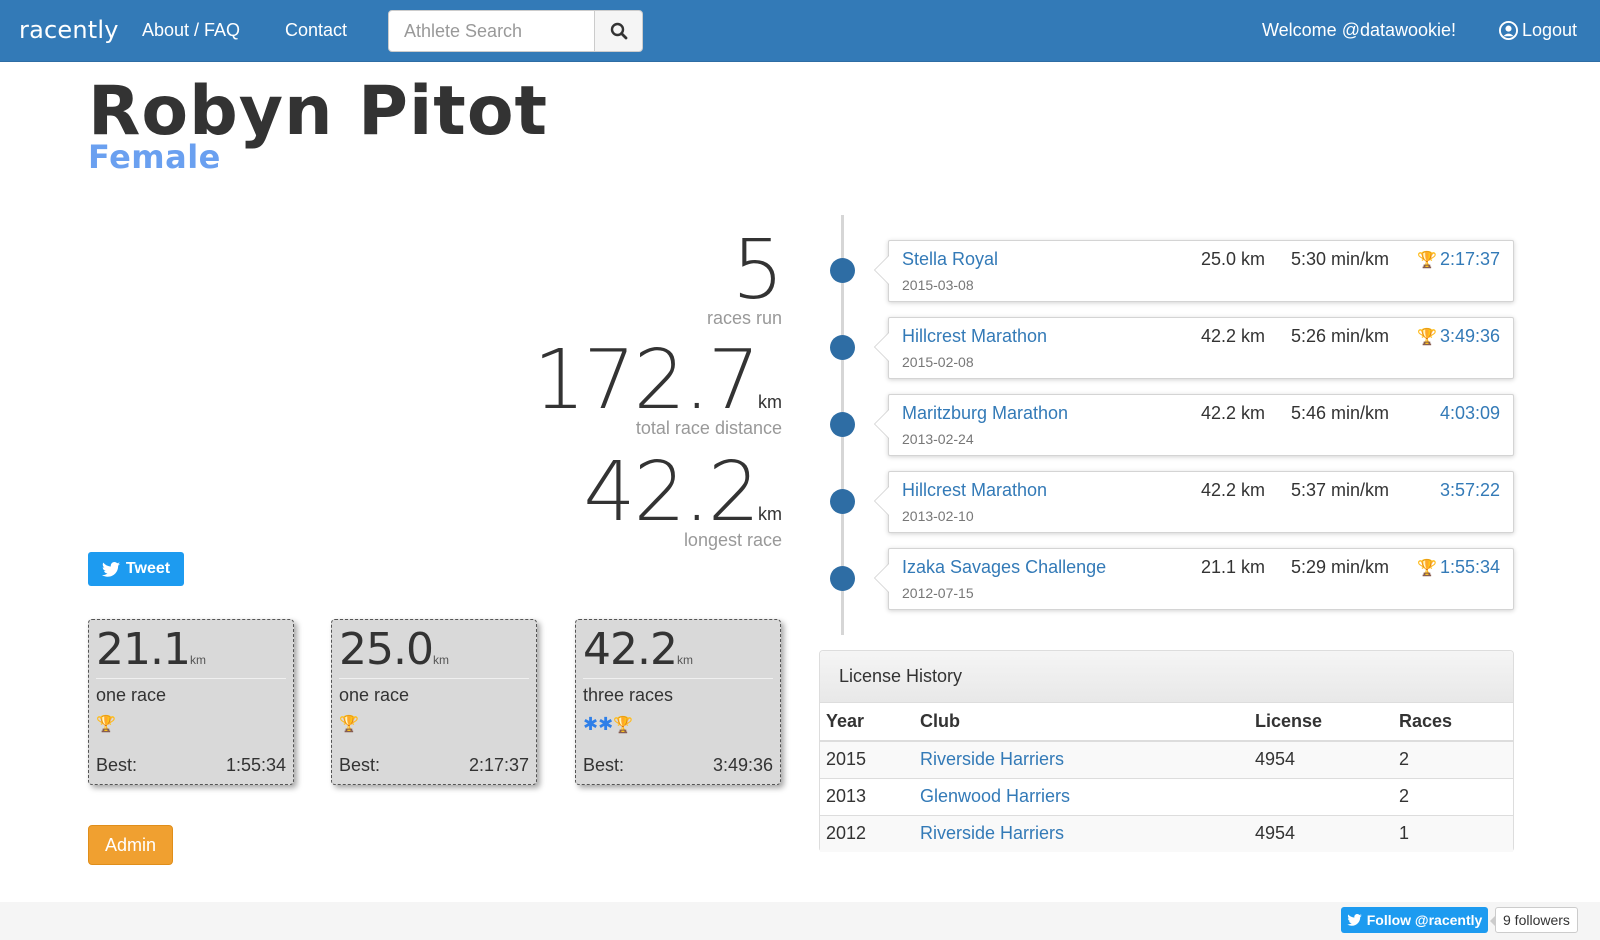  What do you see at coordinates (770, 514) in the screenshot?
I see `longest-unit: km` at bounding box center [770, 514].